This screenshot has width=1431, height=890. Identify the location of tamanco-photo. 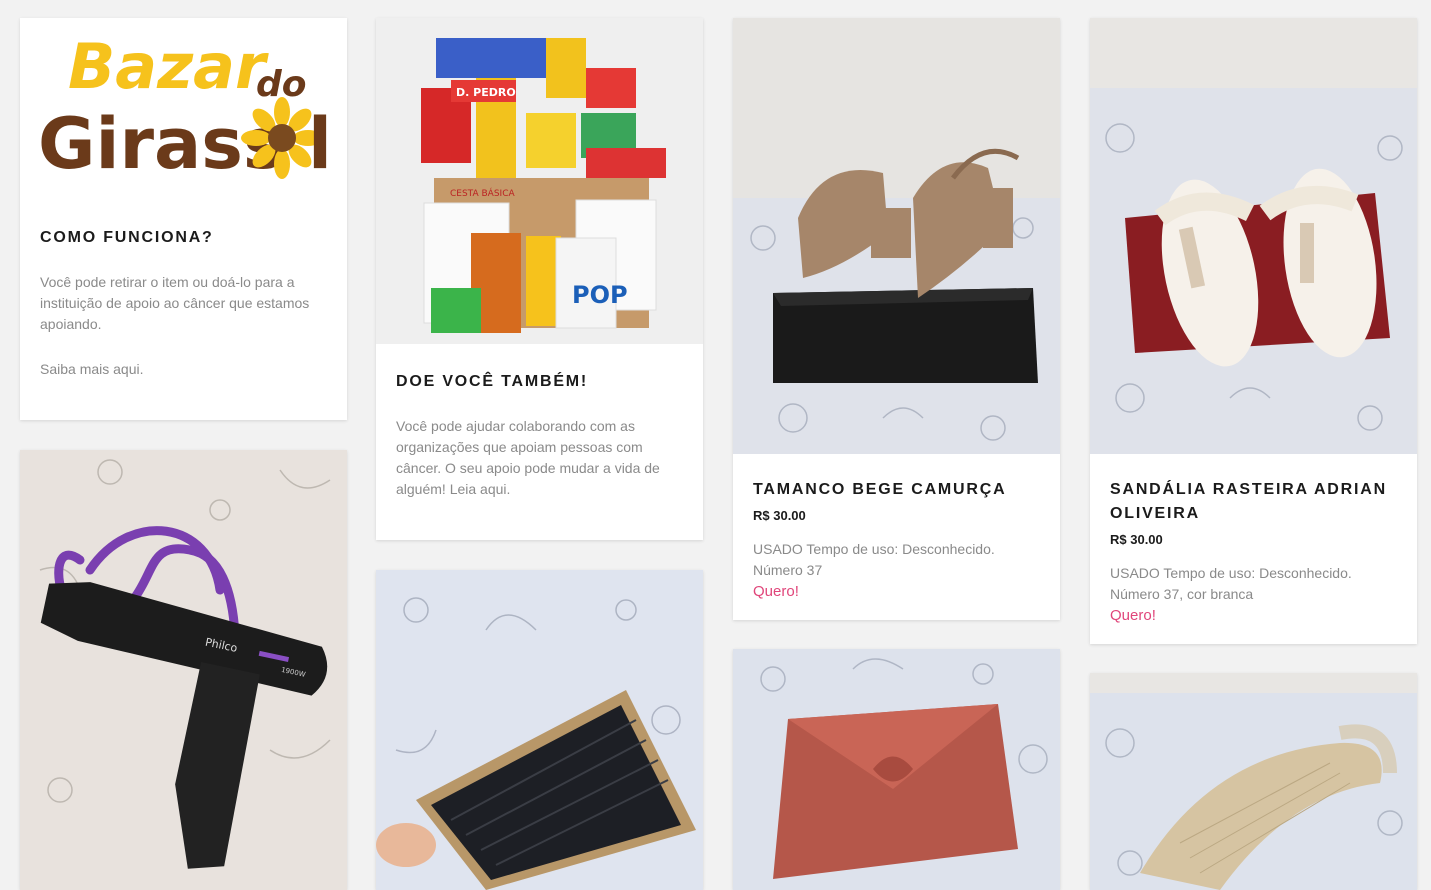
(896, 236).